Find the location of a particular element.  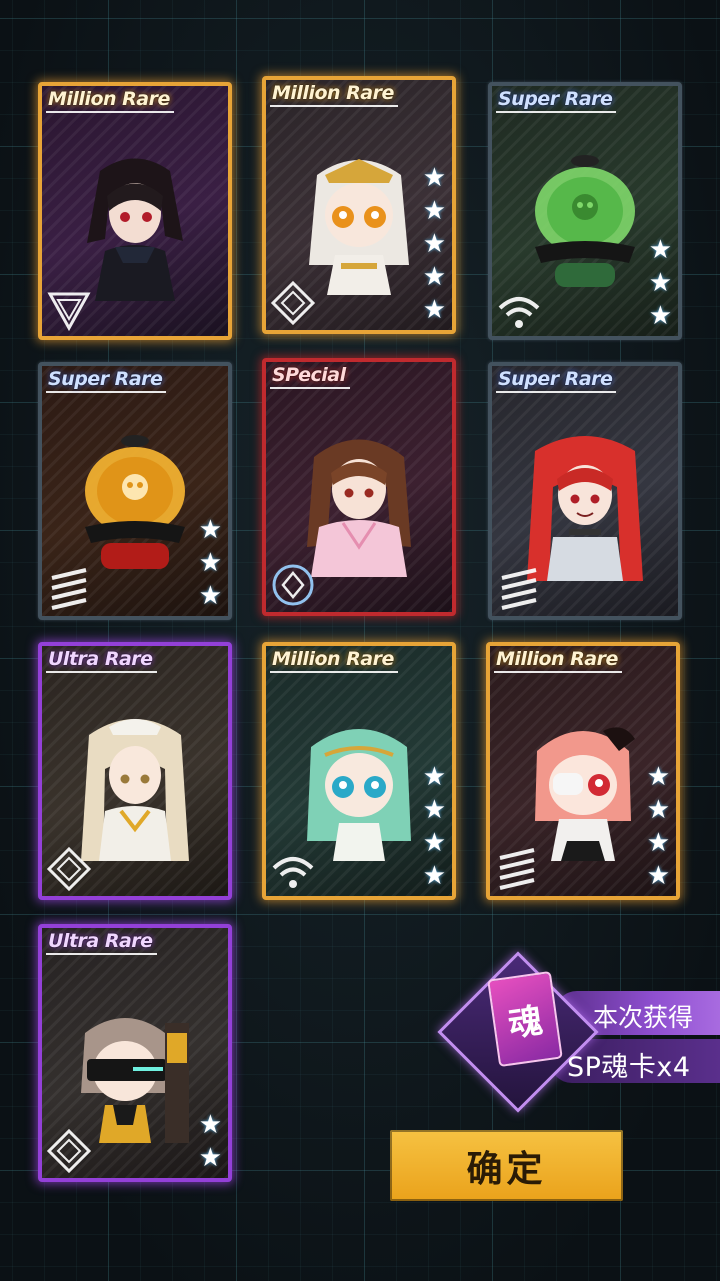

result-card-2: Million Rare ★ ★ ★ ★ ★ is located at coordinates (359, 205).